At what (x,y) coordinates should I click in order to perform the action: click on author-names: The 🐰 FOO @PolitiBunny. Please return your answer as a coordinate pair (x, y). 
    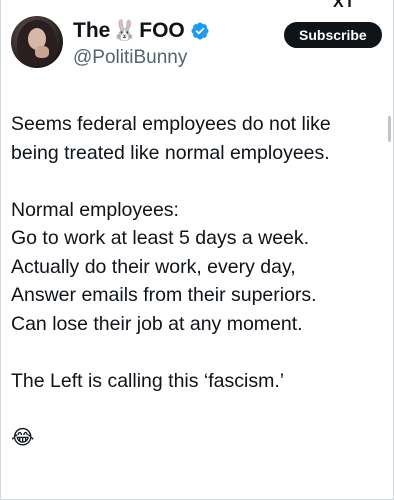
    Looking at the image, I should click on (141, 44).